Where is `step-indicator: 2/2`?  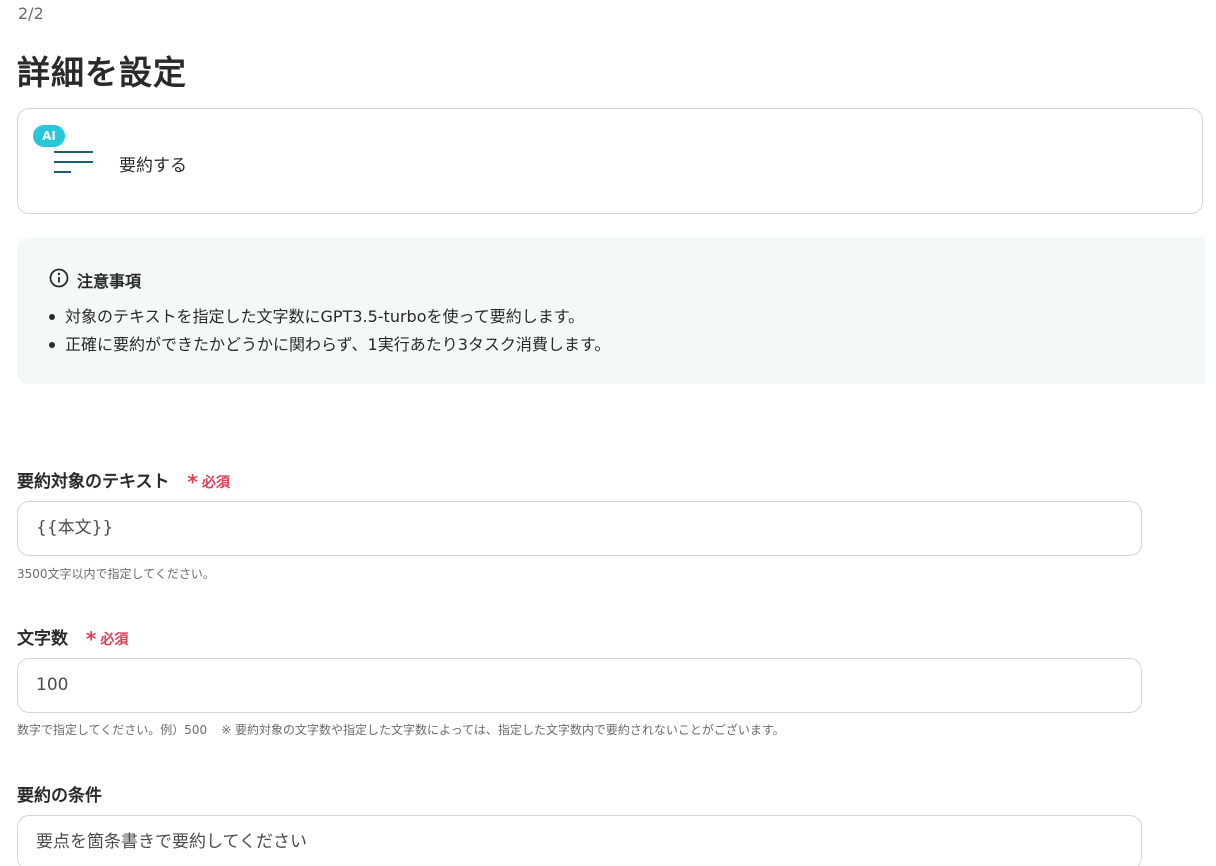 step-indicator: 2/2 is located at coordinates (31, 13).